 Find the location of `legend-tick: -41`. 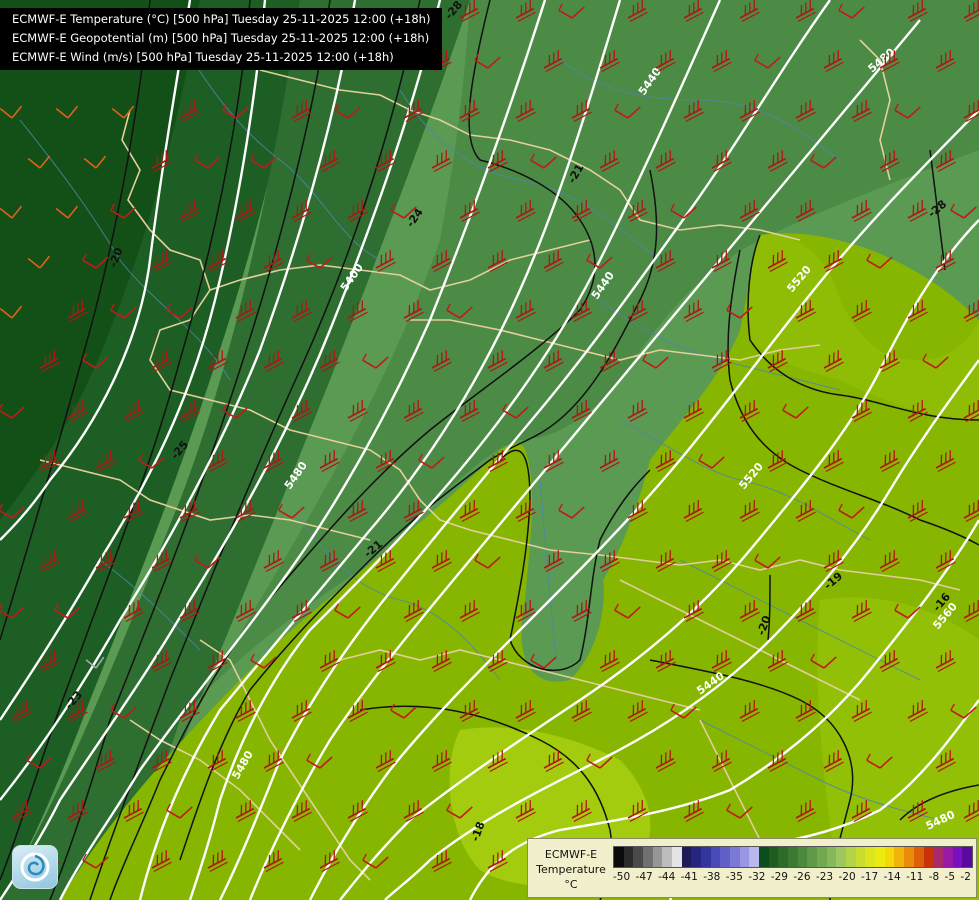

legend-tick: -41 is located at coordinates (689, 877).